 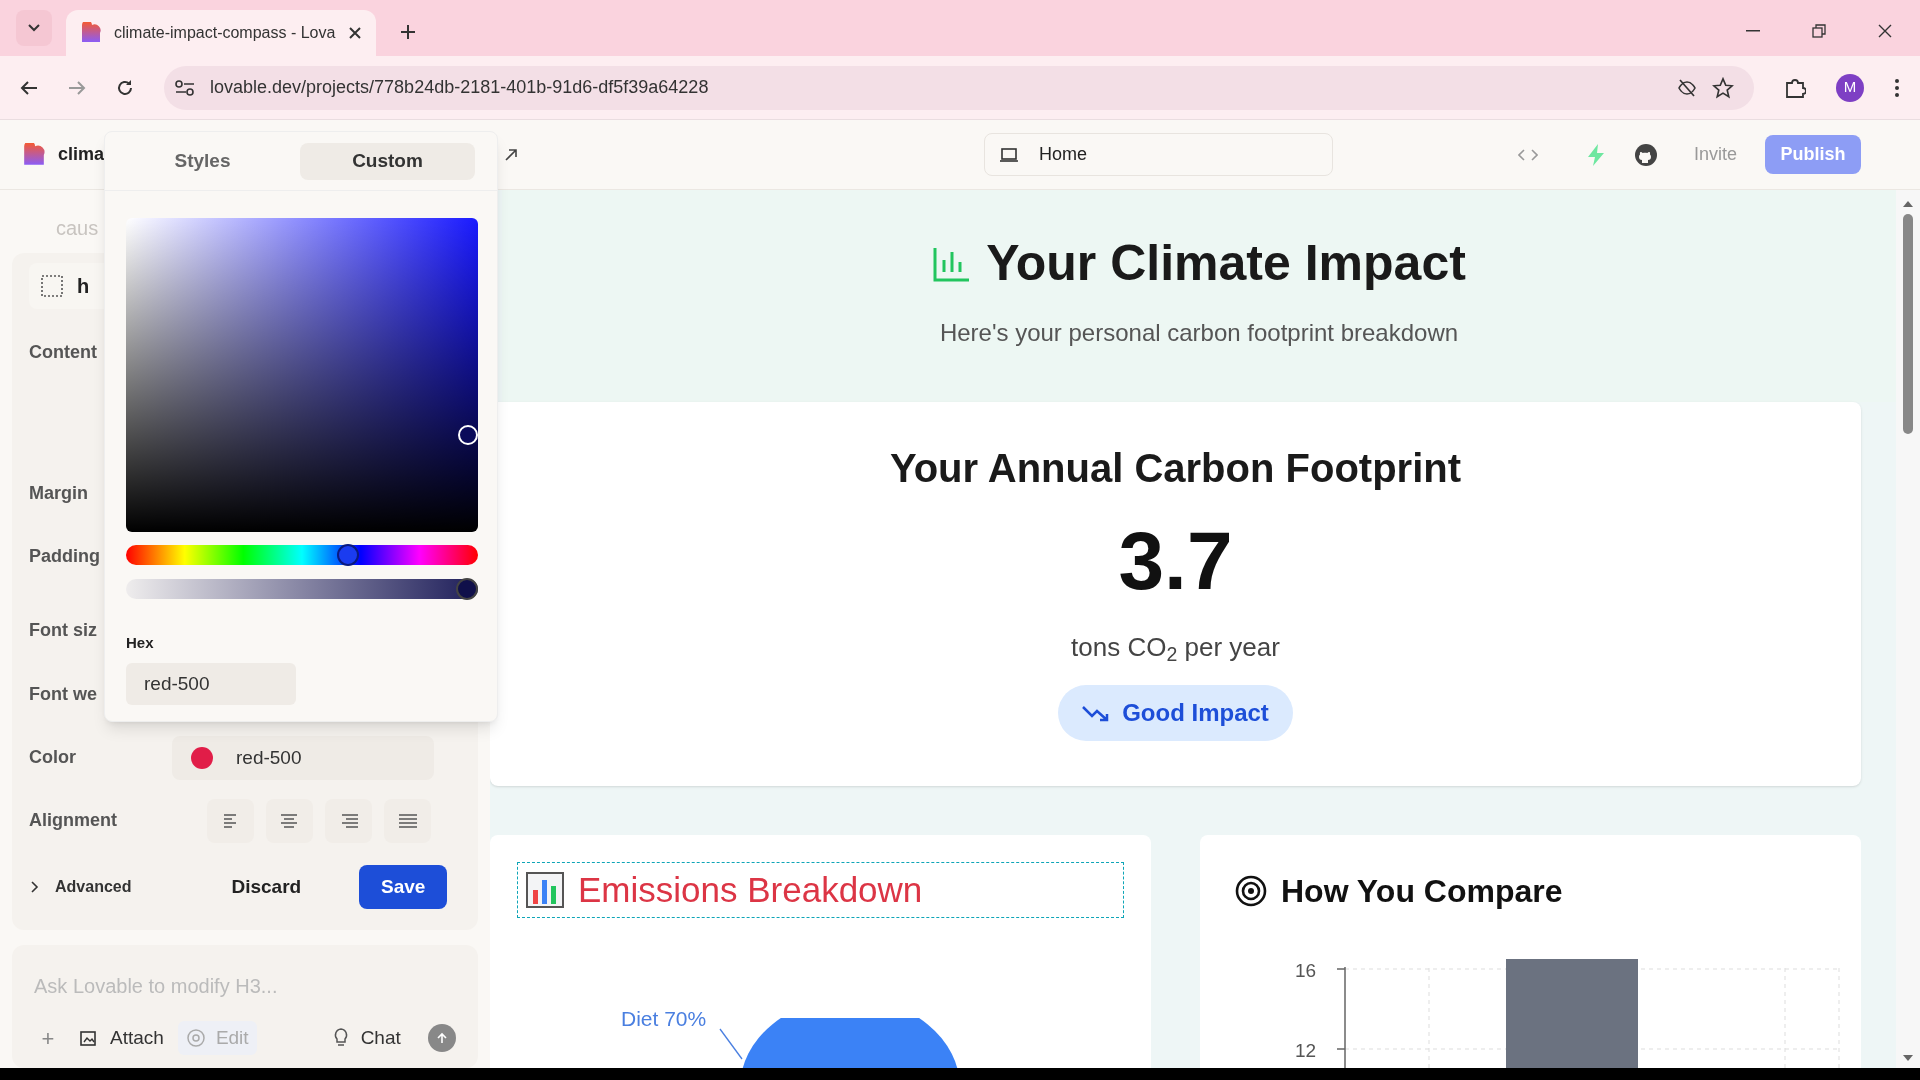 What do you see at coordinates (202, 757) in the screenshot?
I see `color-swatch-icon` at bounding box center [202, 757].